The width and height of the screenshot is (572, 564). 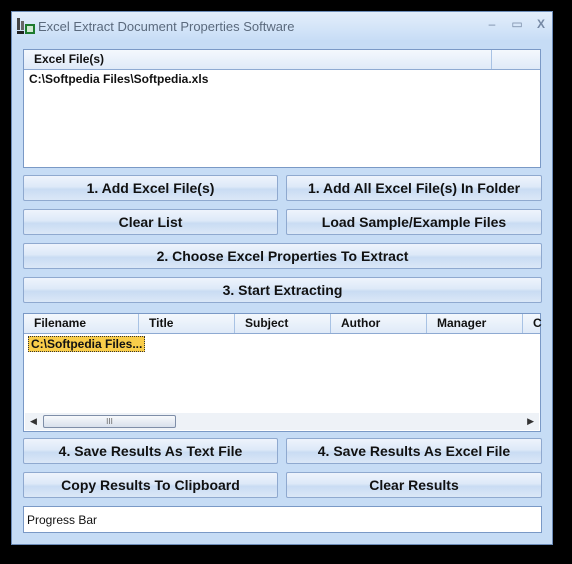 What do you see at coordinates (150, 222) in the screenshot?
I see `clear-list-button: Clear List` at bounding box center [150, 222].